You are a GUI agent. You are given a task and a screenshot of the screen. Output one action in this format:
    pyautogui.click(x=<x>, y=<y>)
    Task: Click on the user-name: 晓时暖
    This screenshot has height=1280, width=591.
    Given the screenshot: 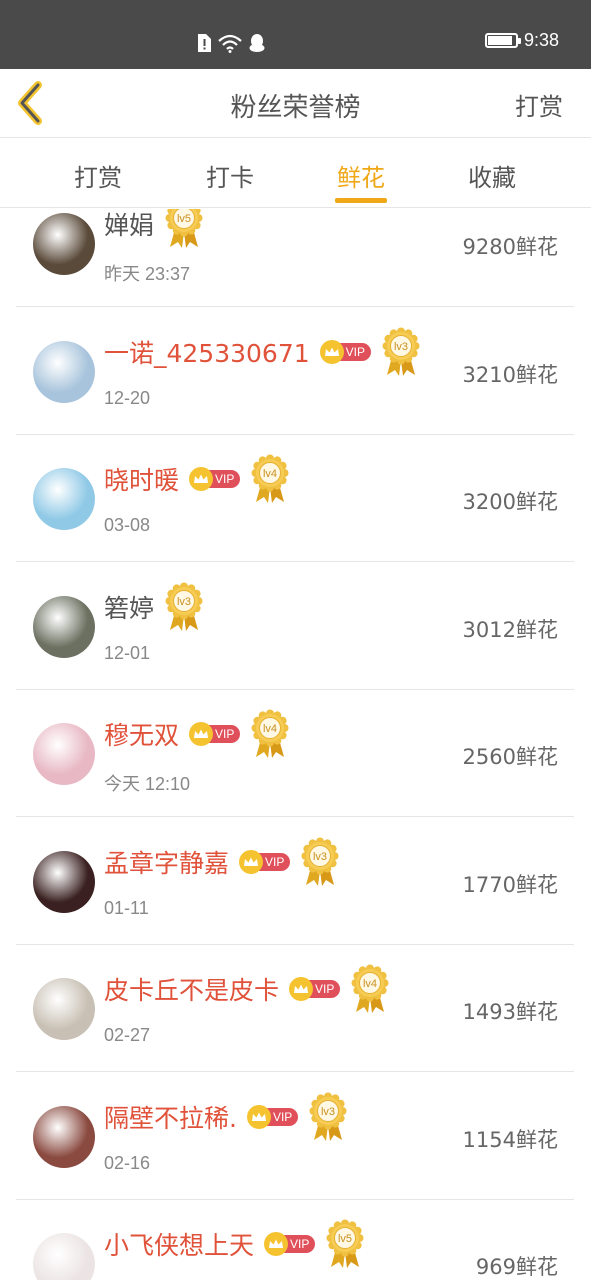 What is the action you would take?
    pyautogui.click(x=141, y=479)
    